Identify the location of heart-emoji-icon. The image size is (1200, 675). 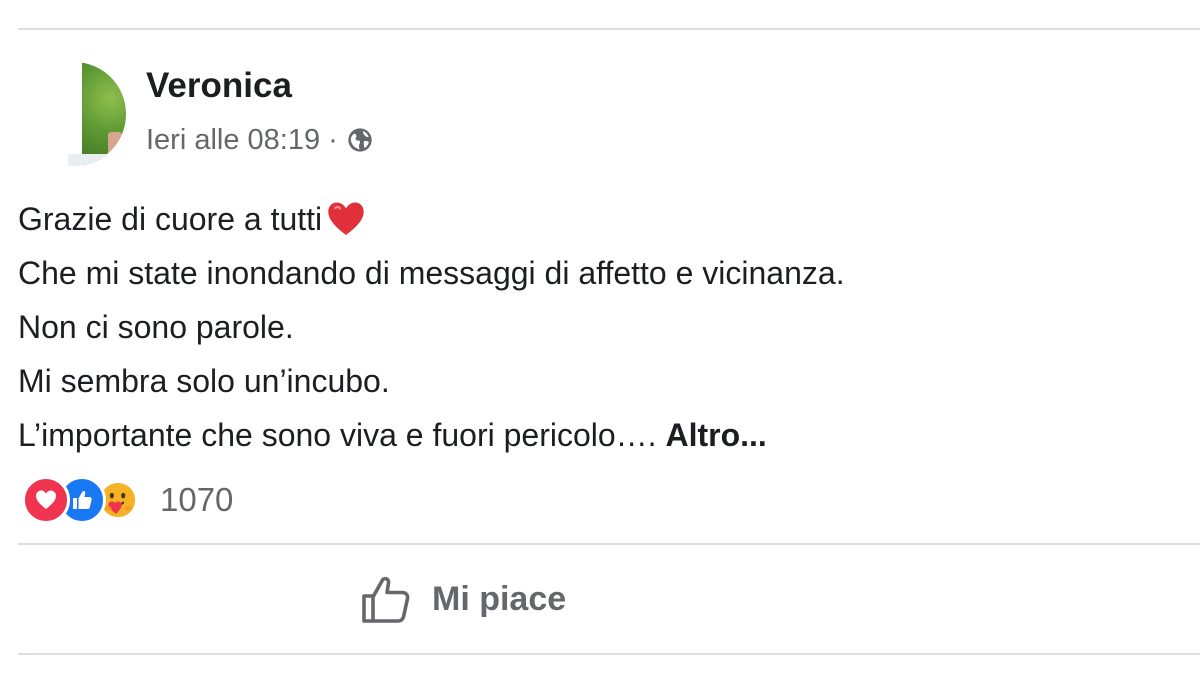
(346, 218).